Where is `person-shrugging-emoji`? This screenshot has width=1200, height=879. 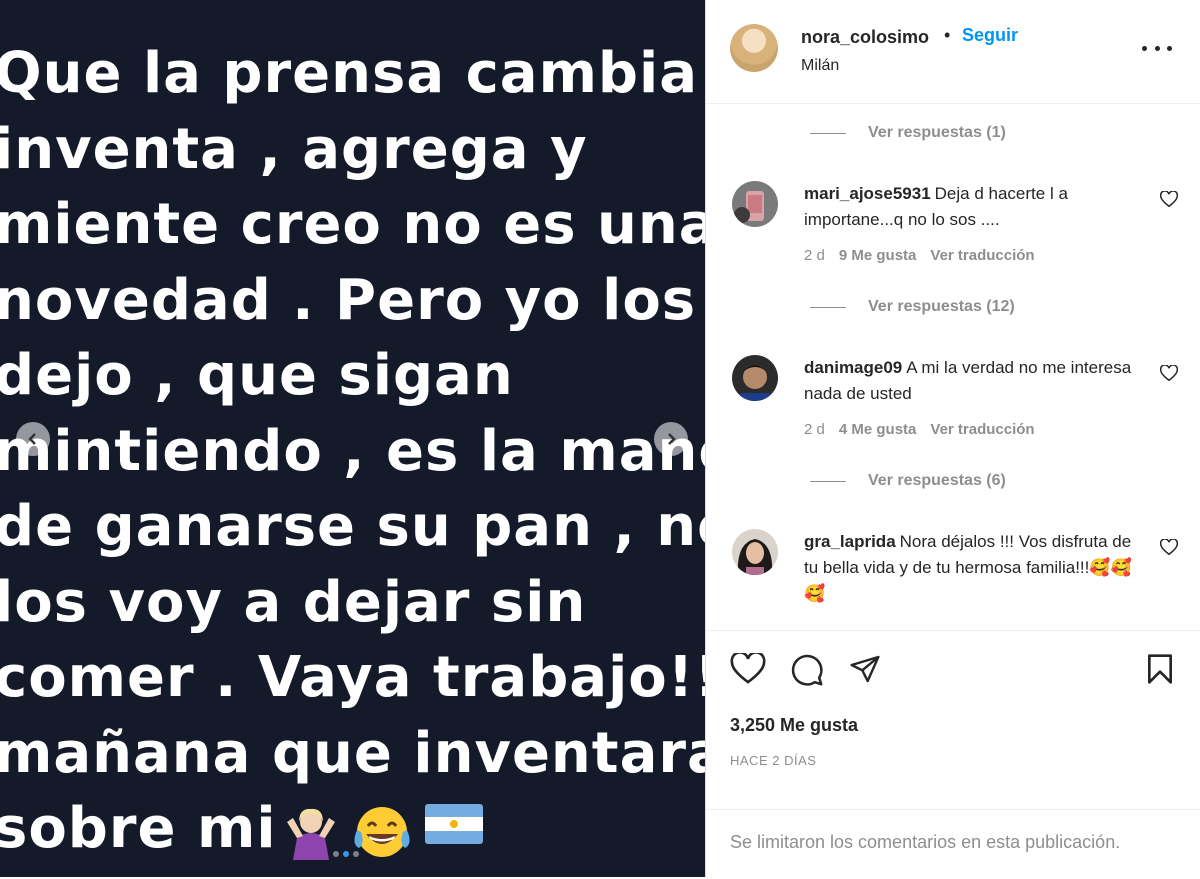 person-shrugging-emoji is located at coordinates (310, 834).